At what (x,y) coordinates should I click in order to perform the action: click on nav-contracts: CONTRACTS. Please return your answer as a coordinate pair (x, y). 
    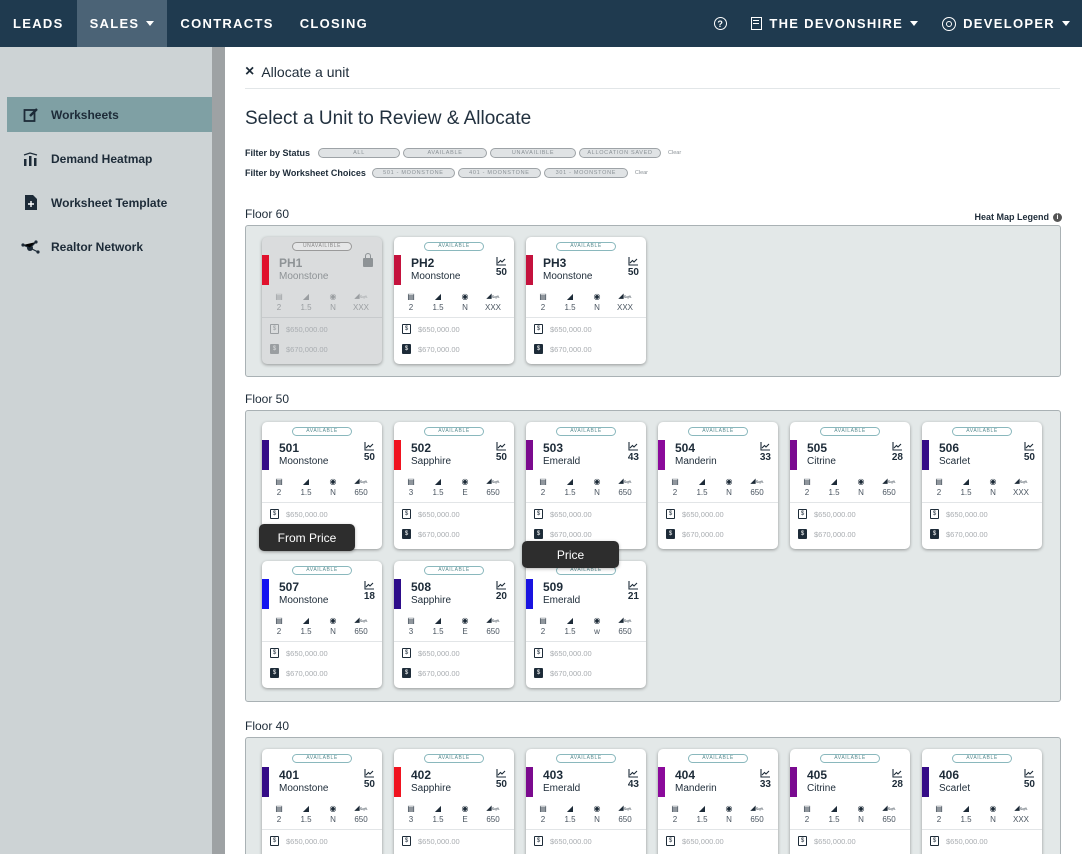
    Looking at the image, I should click on (226, 23).